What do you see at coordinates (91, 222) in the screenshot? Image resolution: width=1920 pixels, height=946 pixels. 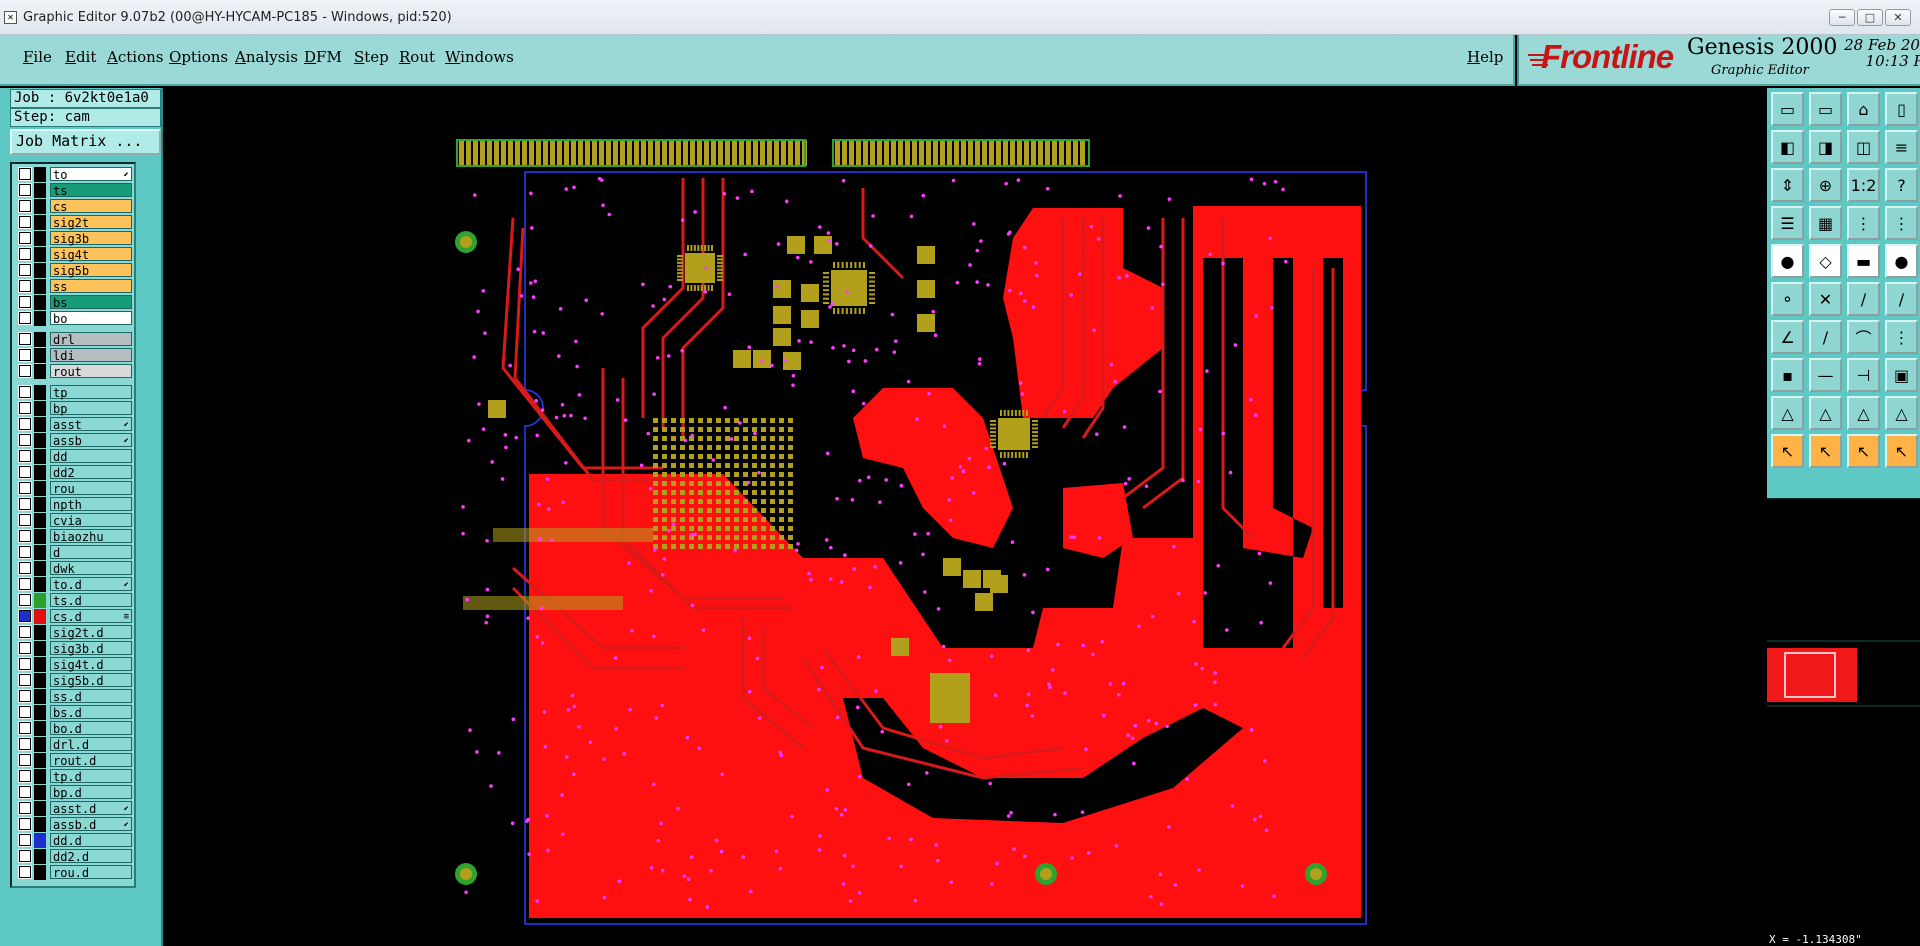 I see `layer-name: sig2t` at bounding box center [91, 222].